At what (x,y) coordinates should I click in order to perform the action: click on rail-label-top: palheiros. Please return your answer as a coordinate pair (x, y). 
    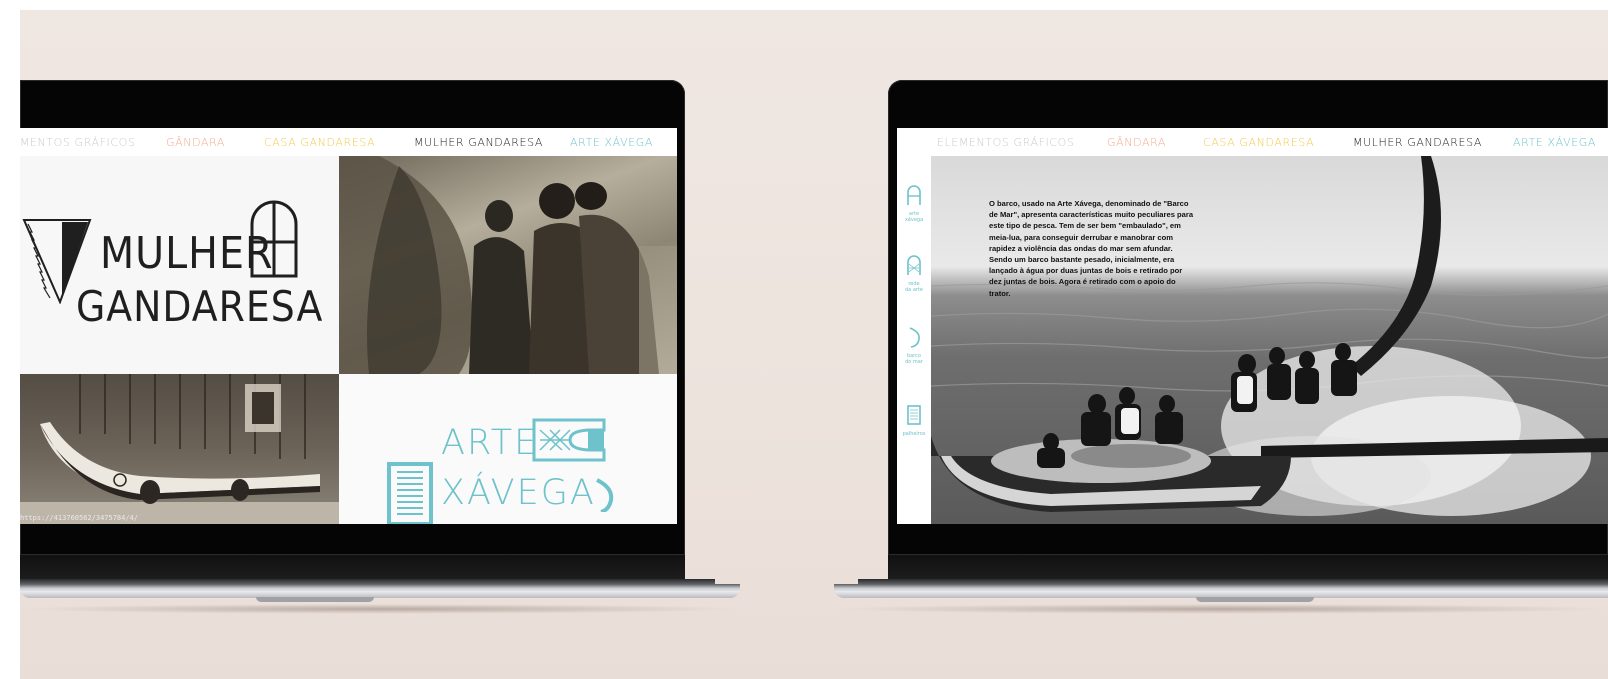
    Looking at the image, I should click on (914, 434).